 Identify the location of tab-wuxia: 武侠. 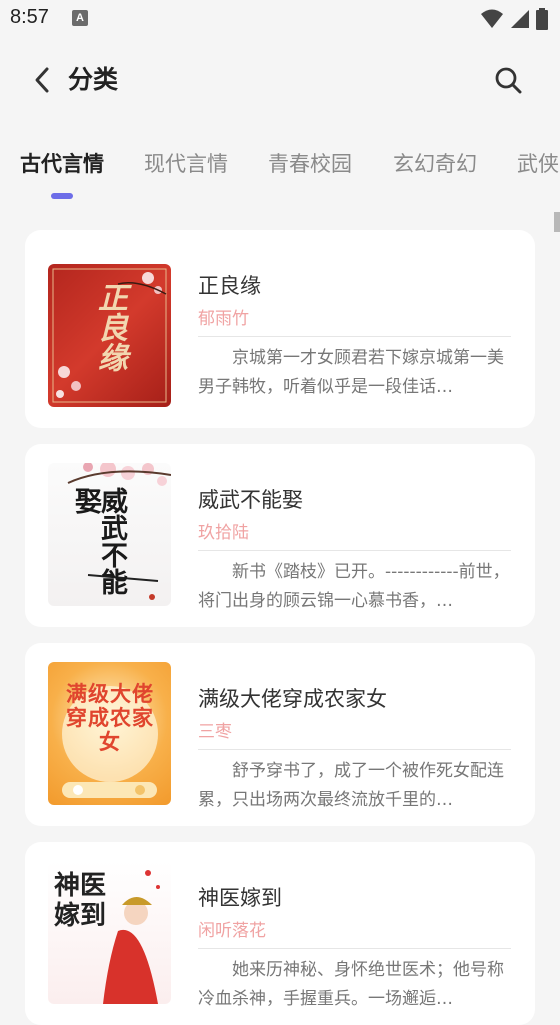
(538, 163).